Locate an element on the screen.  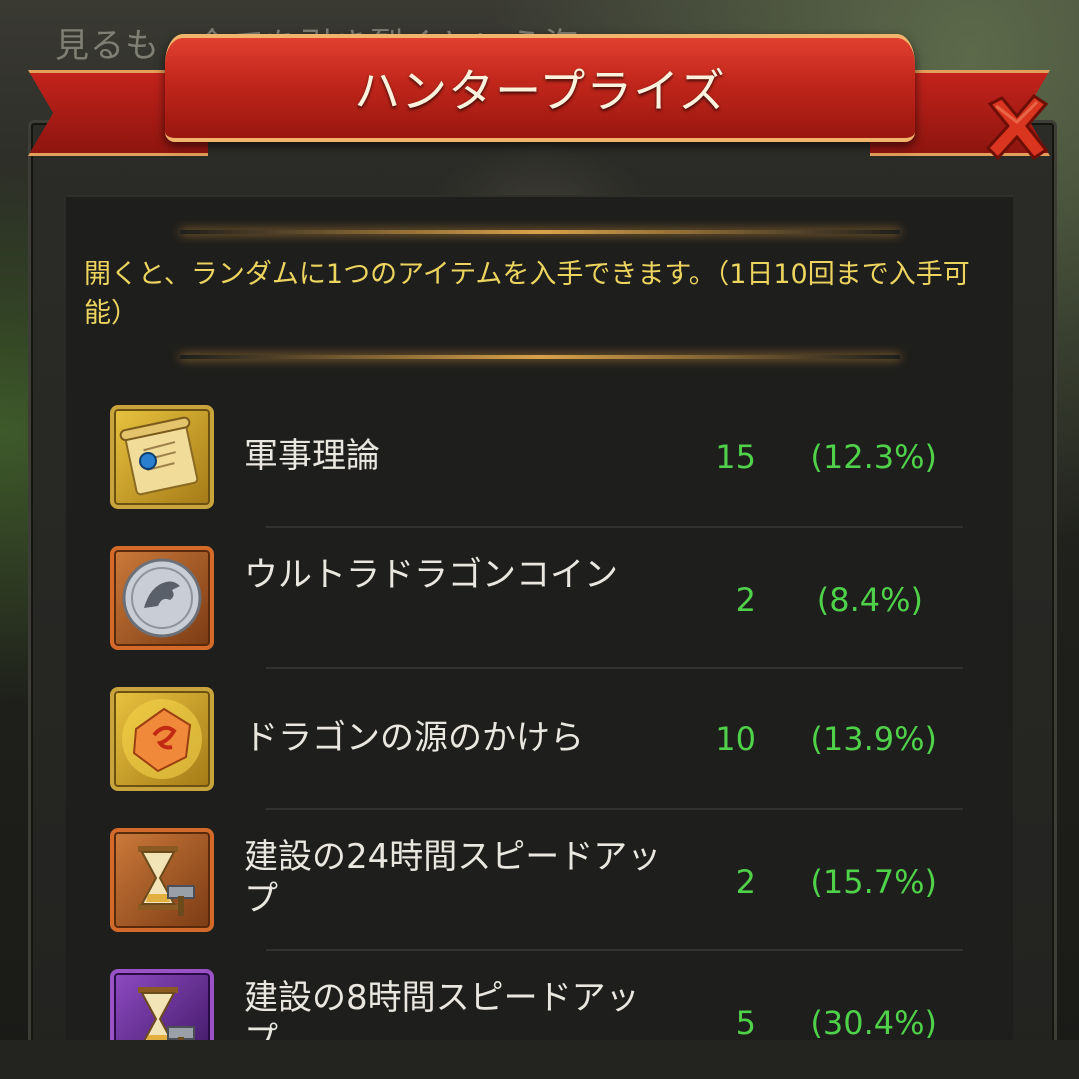
title-ribbon: ハンタープライズ is located at coordinates (540, 88).